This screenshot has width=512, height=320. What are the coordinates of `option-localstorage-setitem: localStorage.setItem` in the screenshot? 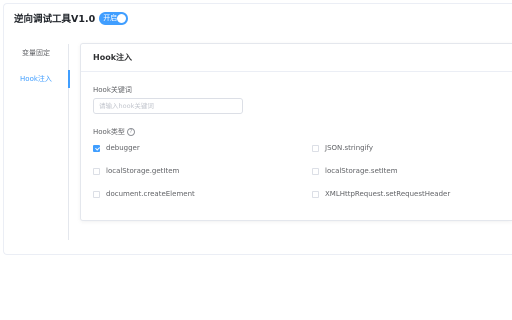 It's located at (355, 171).